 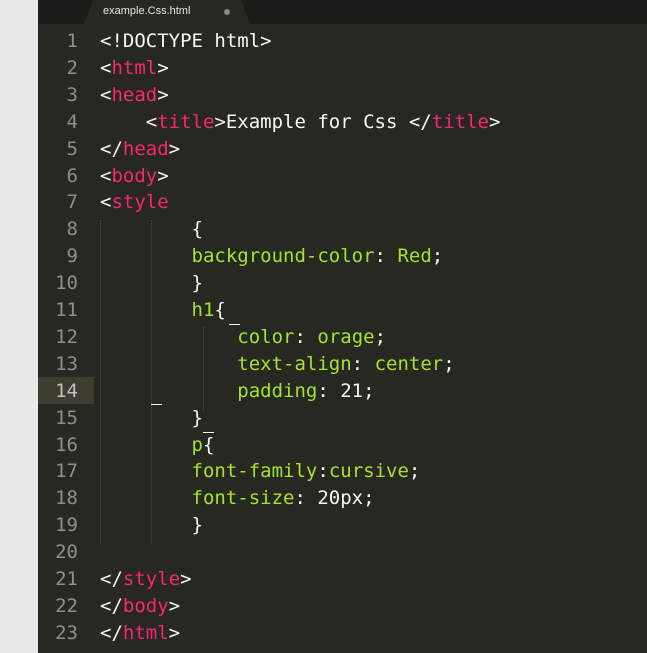 I want to click on code-token: >Example for Css </, so click(x=323, y=121).